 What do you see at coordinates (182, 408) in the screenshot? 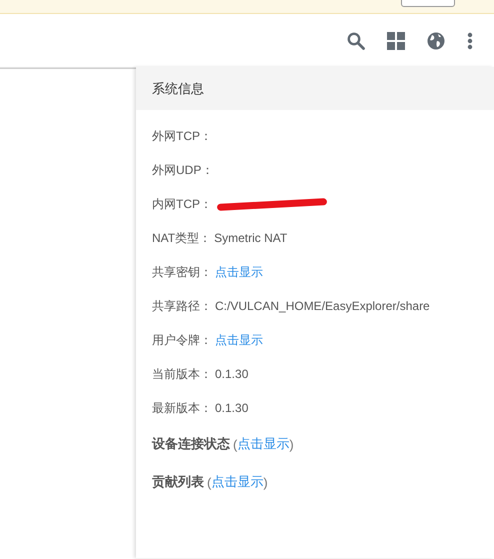
I see `field-label: 最新版本：` at bounding box center [182, 408].